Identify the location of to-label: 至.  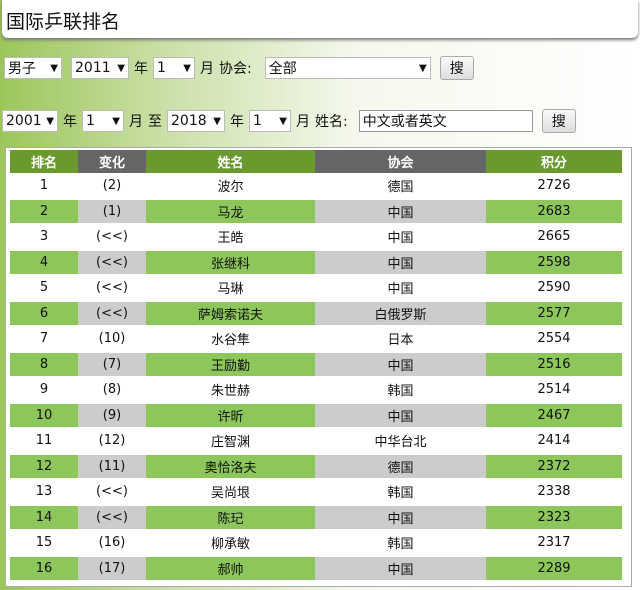
(155, 122).